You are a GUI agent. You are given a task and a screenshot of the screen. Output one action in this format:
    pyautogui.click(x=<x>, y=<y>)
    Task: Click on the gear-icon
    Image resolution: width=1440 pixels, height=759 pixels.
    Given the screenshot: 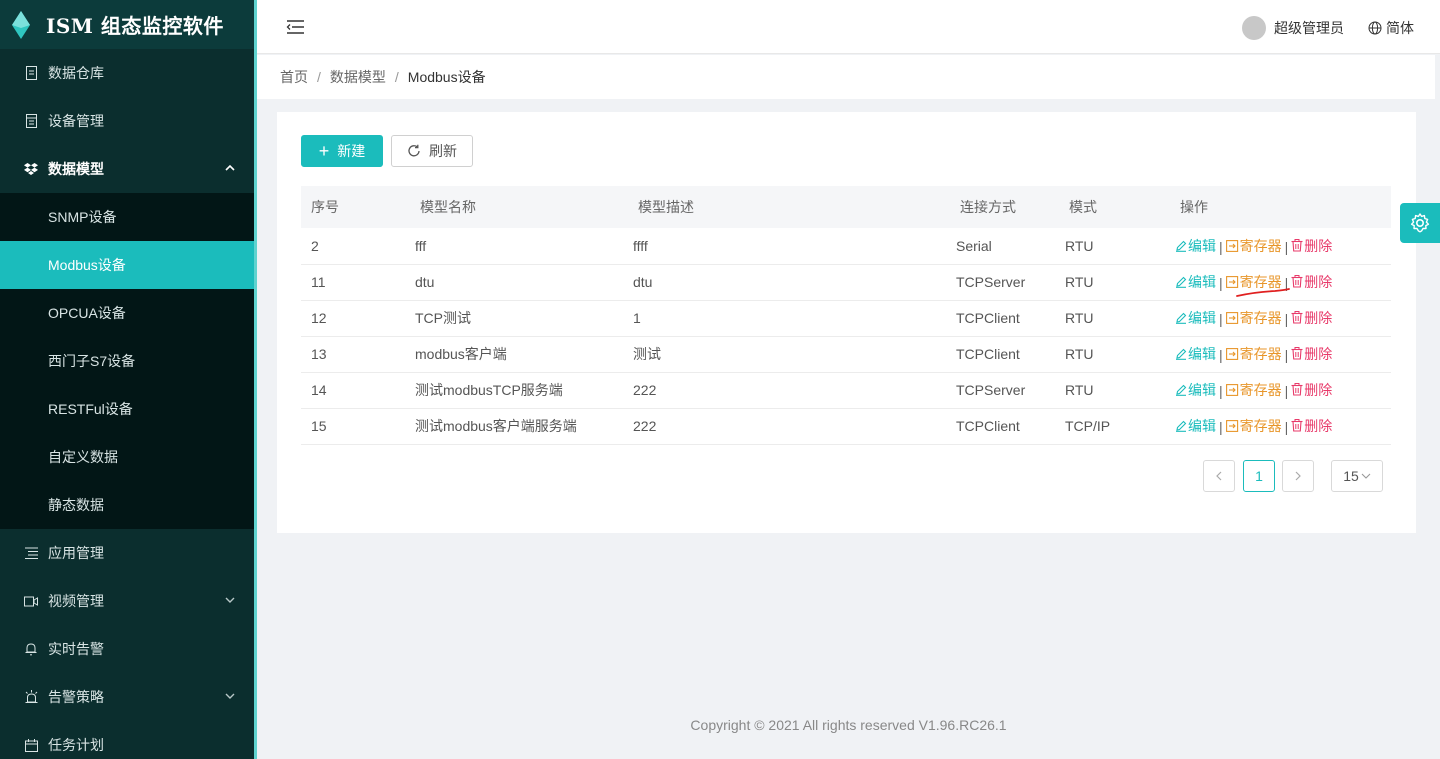 What is the action you would take?
    pyautogui.click(x=1420, y=223)
    